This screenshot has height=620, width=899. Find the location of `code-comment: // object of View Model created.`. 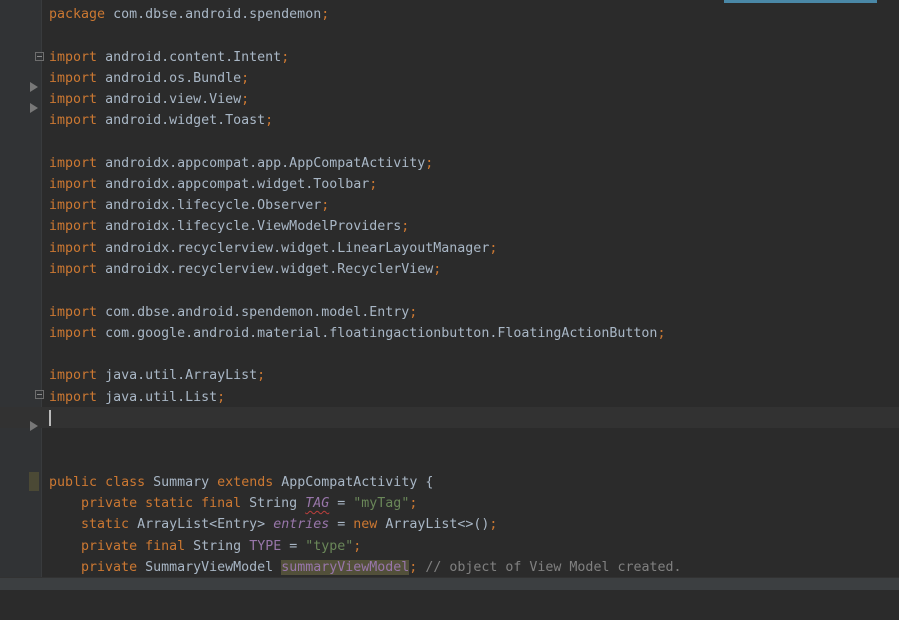

code-comment: // object of View Model created. is located at coordinates (553, 567).